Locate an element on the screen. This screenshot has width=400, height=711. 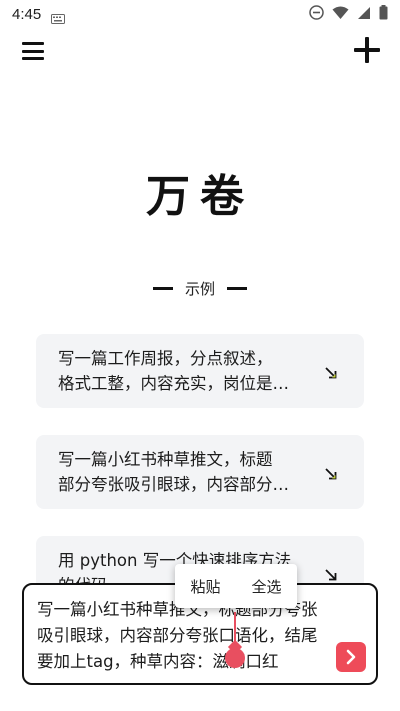
dnd-icon is located at coordinates (316, 14).